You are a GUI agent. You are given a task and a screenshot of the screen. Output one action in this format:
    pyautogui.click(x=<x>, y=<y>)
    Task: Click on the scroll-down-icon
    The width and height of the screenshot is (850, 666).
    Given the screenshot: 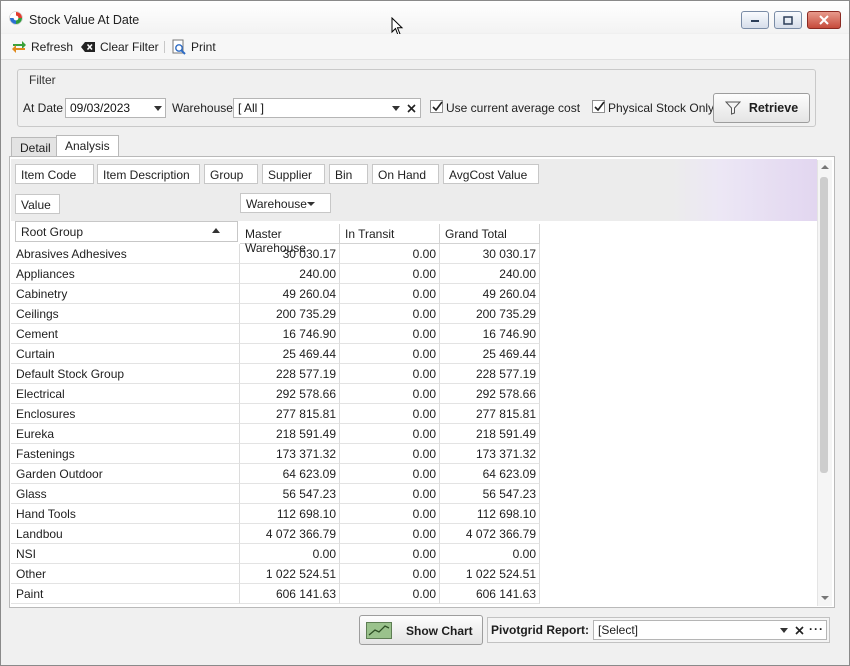 What is the action you would take?
    pyautogui.click(x=825, y=598)
    